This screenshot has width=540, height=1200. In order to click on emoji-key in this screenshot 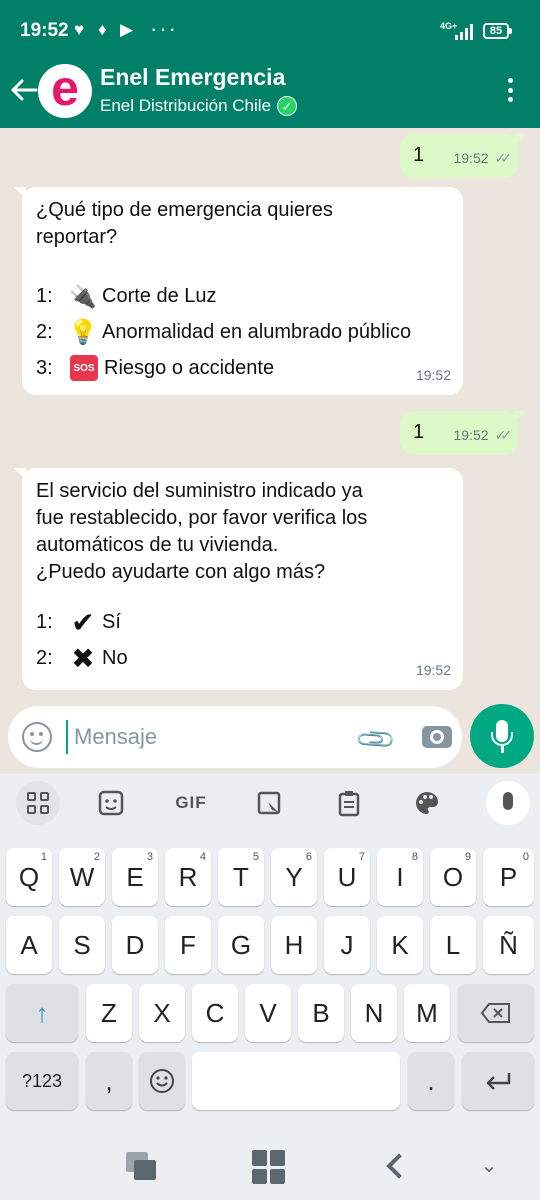, I will do `click(162, 1081)`.